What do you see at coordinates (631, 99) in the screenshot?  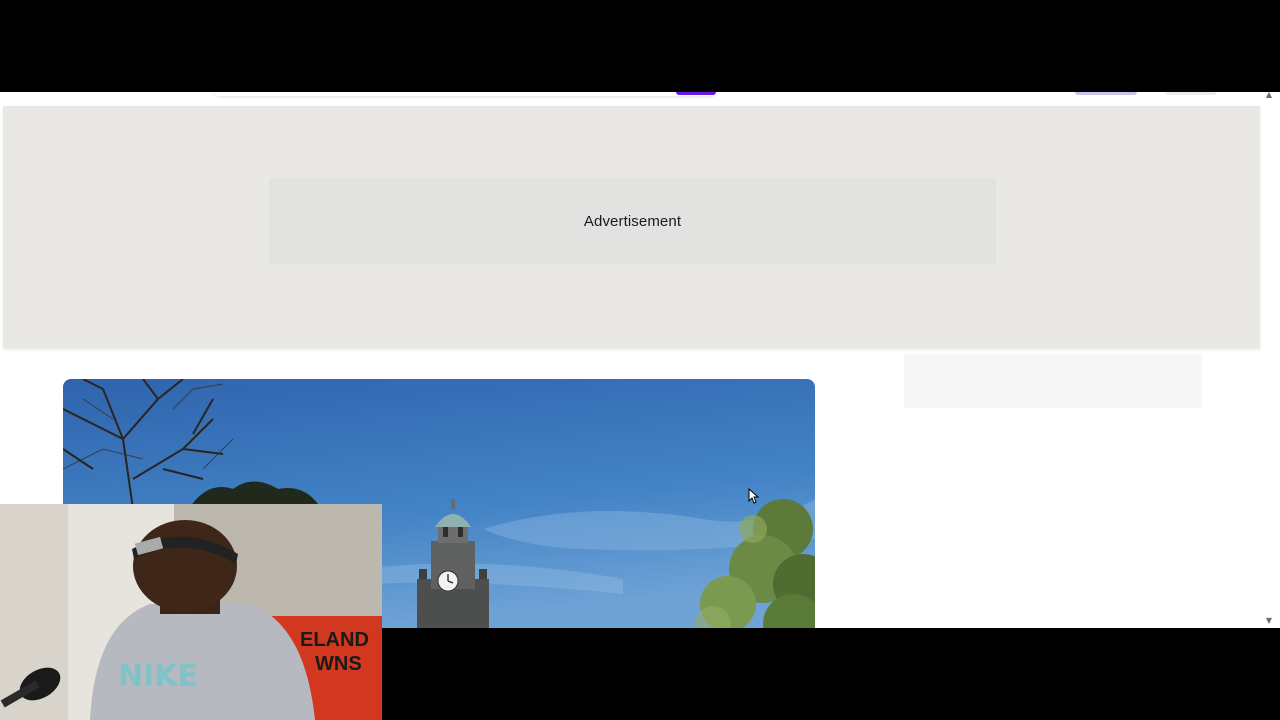 I see `site-header-remnant` at bounding box center [631, 99].